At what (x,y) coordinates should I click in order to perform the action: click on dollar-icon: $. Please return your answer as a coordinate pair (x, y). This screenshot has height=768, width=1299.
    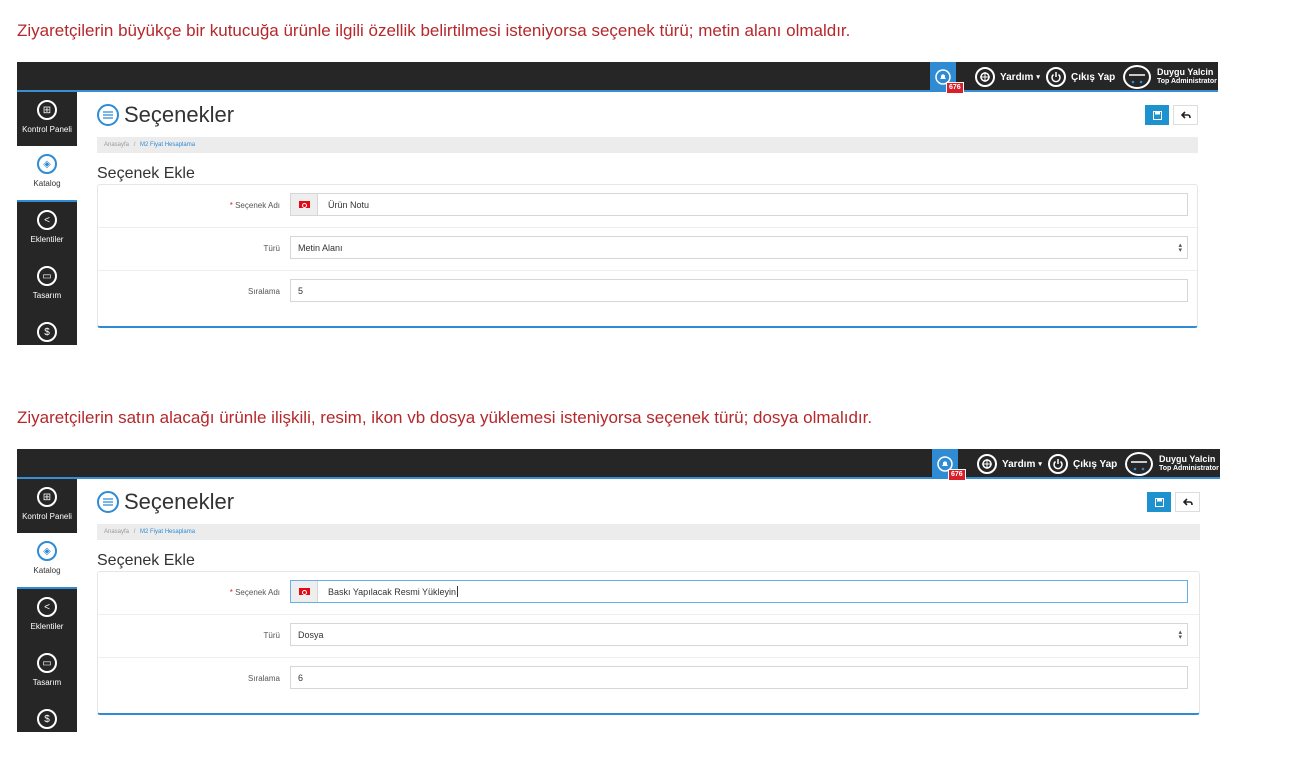
    Looking at the image, I should click on (47, 332).